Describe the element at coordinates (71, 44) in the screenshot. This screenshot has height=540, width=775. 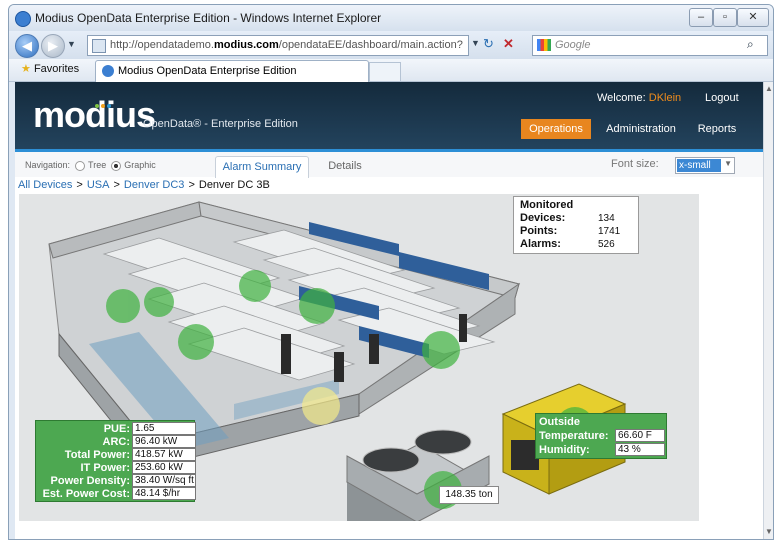
I see `recent-pages-dropdown-icon: ▼` at that location.